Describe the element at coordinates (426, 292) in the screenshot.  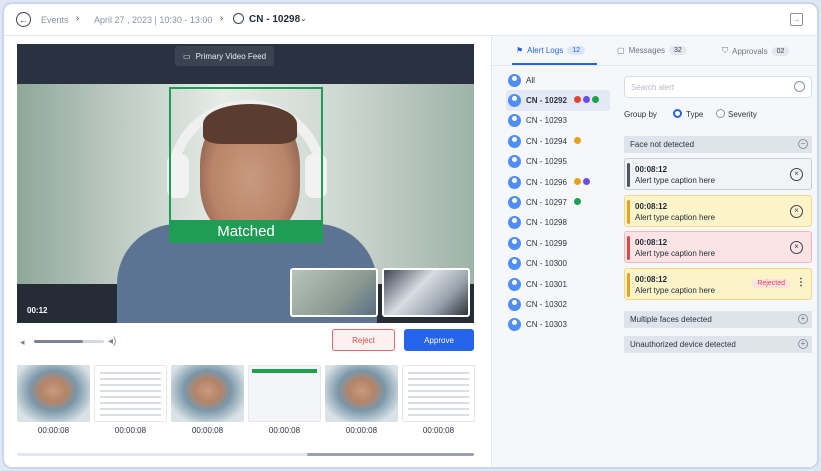
I see `screen-feed-thumbnail` at that location.